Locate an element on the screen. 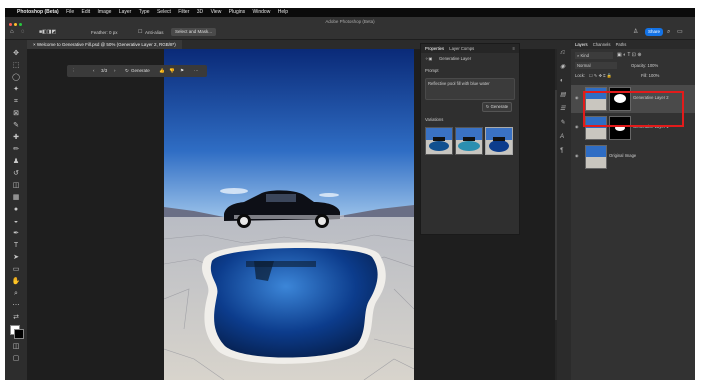 Image resolution: width=703 pixels, height=380 pixels. properties-generate-button: ↻ Generate is located at coordinates (497, 107).